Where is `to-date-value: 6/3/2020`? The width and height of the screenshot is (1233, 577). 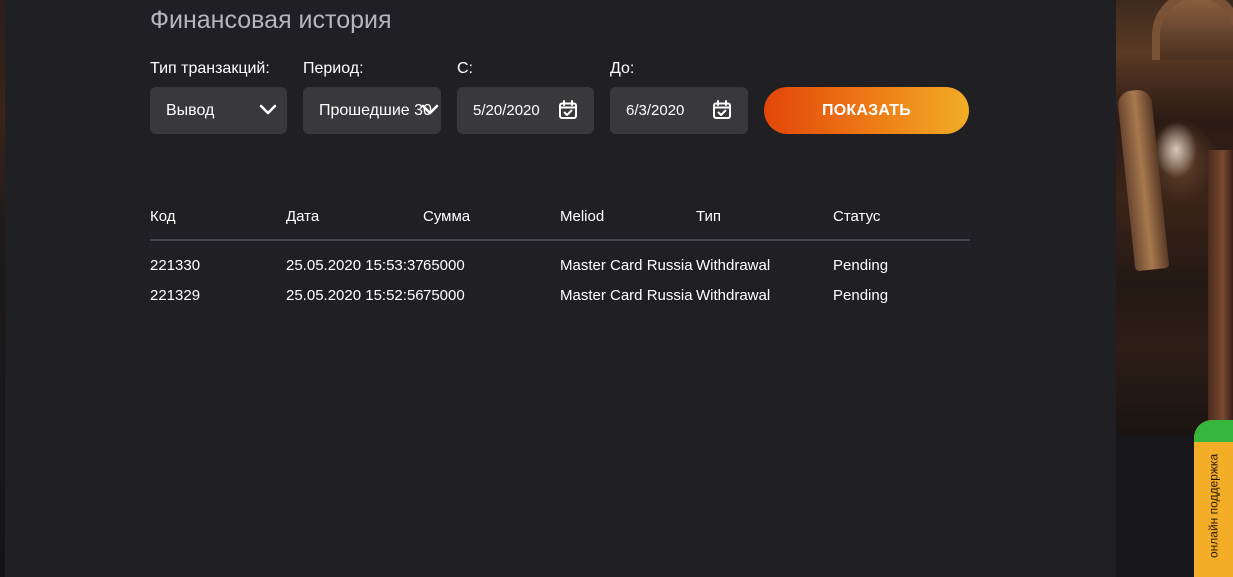
to-date-value: 6/3/2020 is located at coordinates (655, 110).